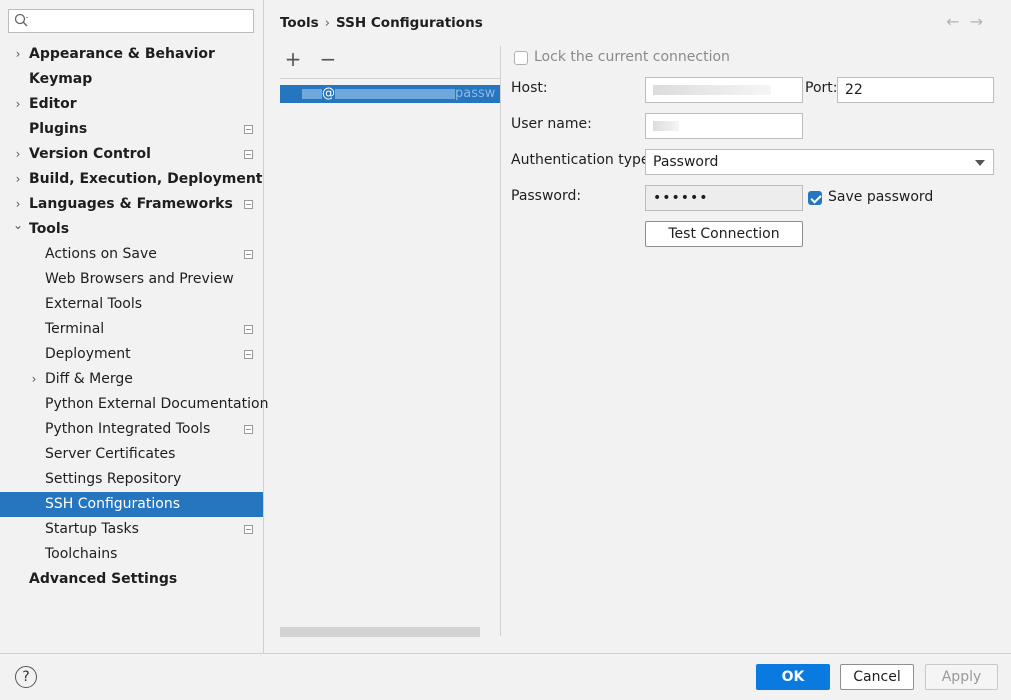 Image resolution: width=1011 pixels, height=700 pixels. I want to click on redacted-host, so click(395, 93).